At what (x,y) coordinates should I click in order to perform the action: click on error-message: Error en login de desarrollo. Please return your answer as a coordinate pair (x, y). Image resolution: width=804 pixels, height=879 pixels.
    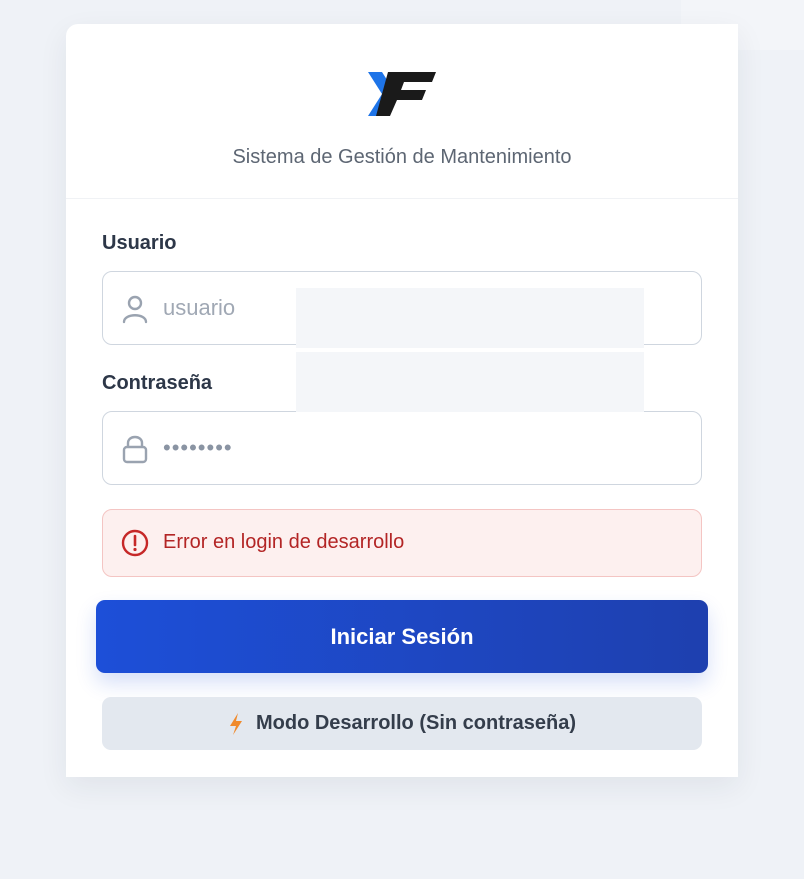
    Looking at the image, I should click on (284, 542).